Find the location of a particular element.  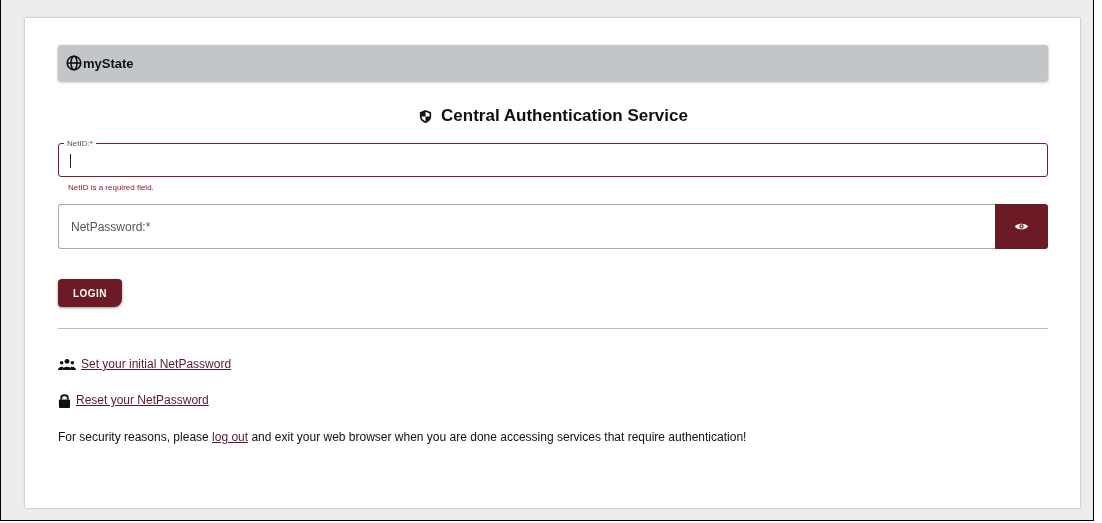

link: Set your initial NetPassword is located at coordinates (156, 364).